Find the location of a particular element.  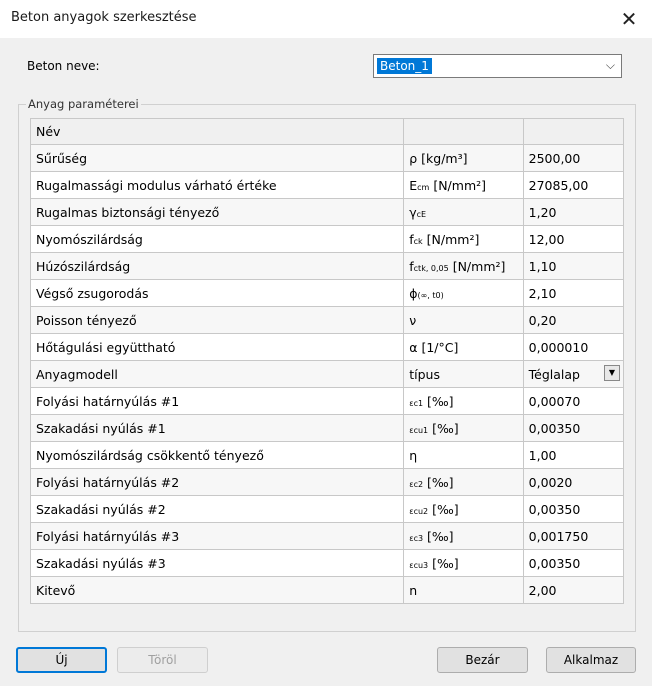

triangle-down-icon: ▼ is located at coordinates (612, 373).